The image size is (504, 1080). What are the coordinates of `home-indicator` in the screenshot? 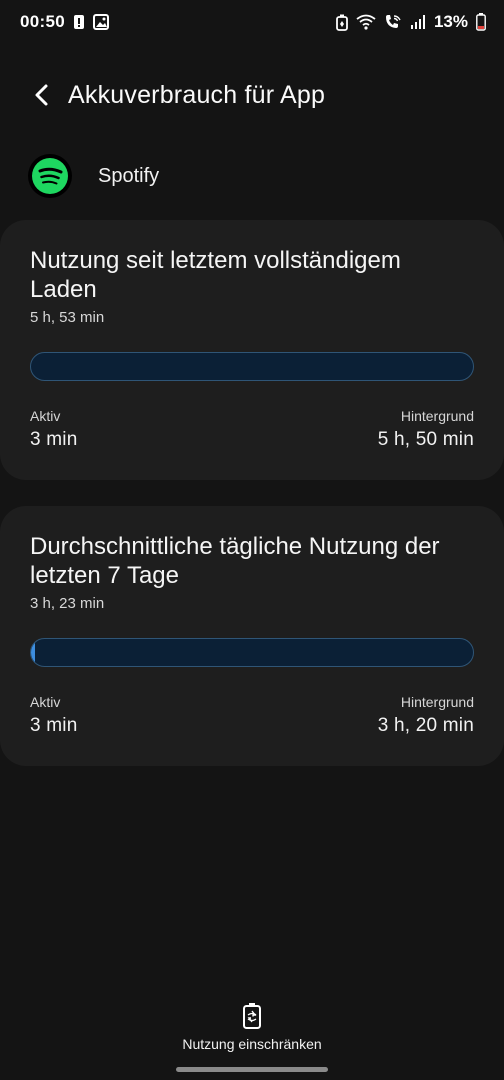 It's located at (252, 1069).